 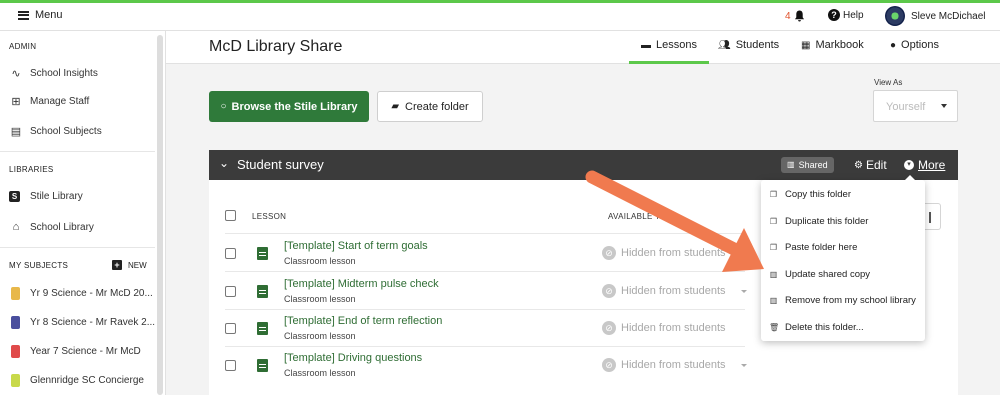 What do you see at coordinates (356, 246) in the screenshot?
I see `lesson-title-link: [Template] Start of term goals` at bounding box center [356, 246].